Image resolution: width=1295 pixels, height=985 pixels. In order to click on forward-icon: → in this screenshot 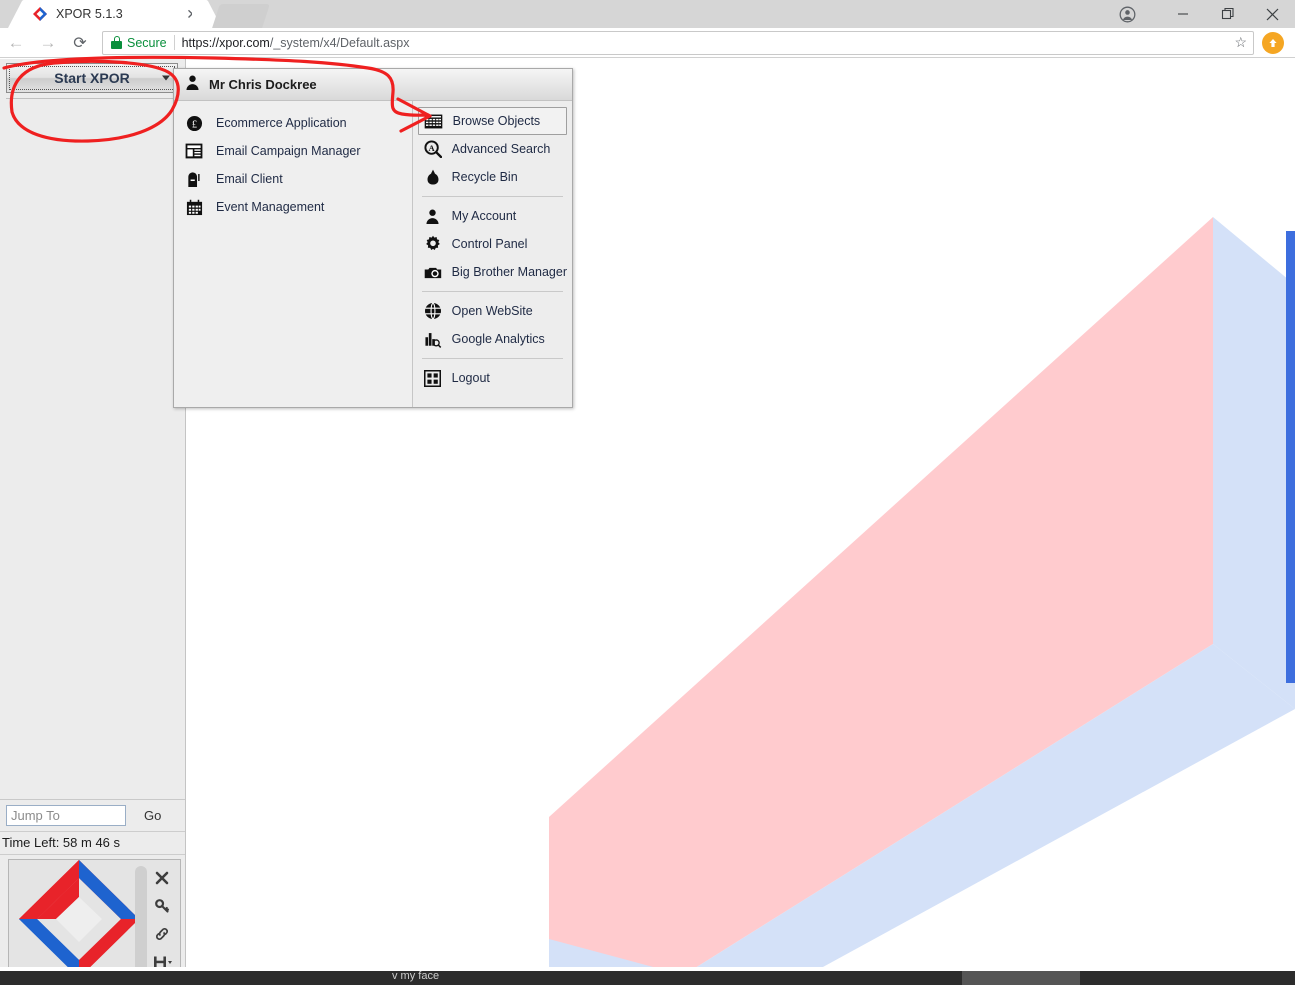, I will do `click(48, 43)`.